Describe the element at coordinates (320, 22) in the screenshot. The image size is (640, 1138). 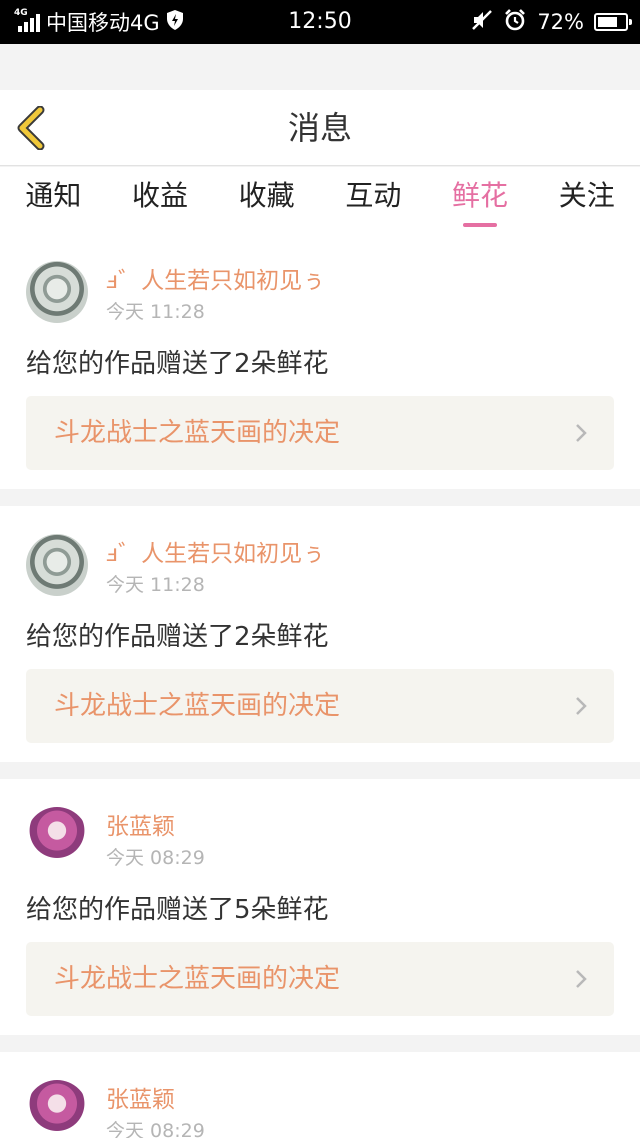
I see `status-bar: 4G 中国移动4G 12:50 72%` at that location.